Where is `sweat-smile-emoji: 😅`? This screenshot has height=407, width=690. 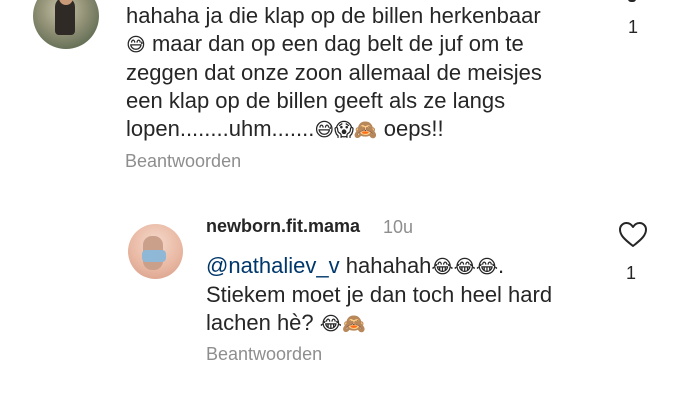
sweat-smile-emoji: 😅 is located at coordinates (136, 45).